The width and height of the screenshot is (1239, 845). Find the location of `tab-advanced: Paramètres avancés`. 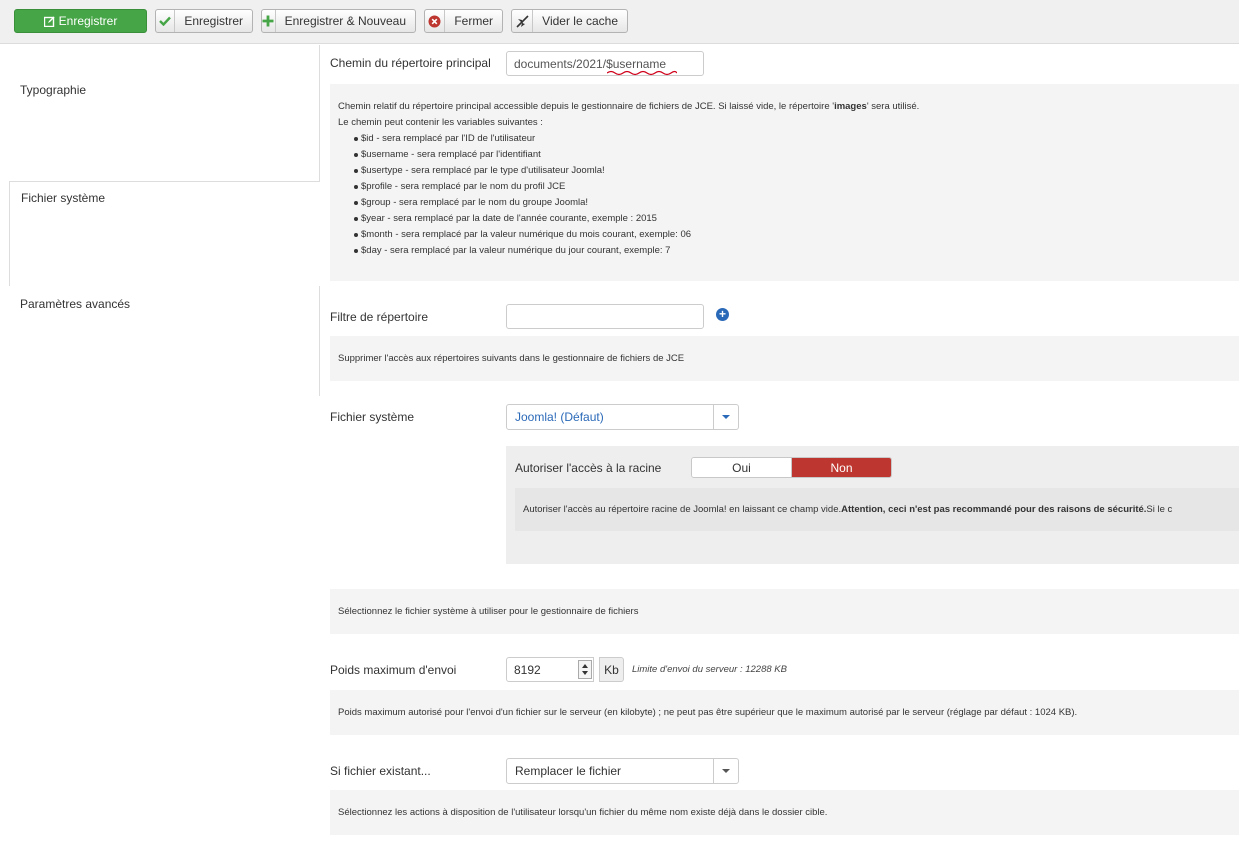

tab-advanced: Paramètres avancés is located at coordinates (164, 341).